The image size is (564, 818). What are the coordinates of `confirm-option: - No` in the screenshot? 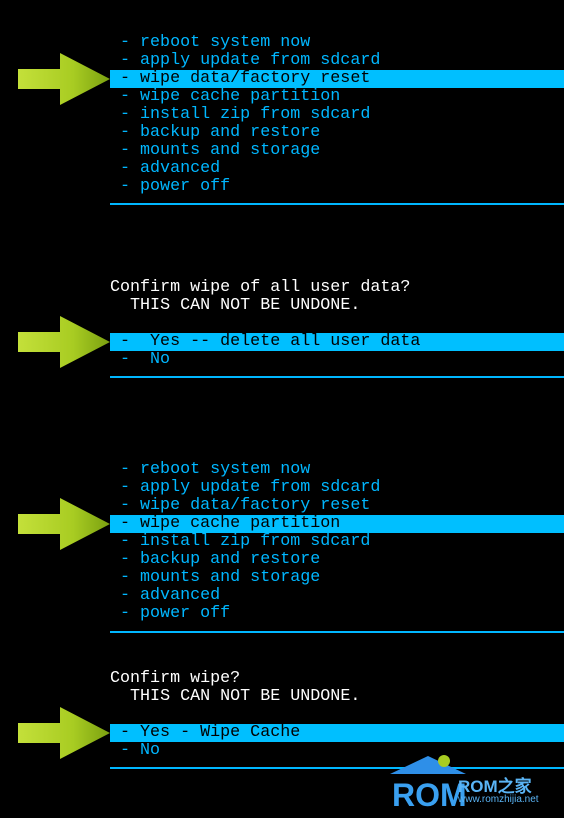 It's located at (337, 360).